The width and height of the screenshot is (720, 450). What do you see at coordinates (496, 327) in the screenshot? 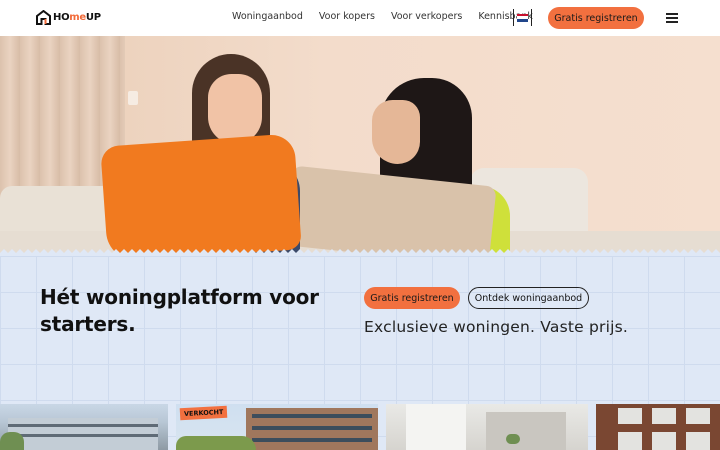
I see `tagline: Exclusieve woningen. Vaste prijs.` at bounding box center [496, 327].